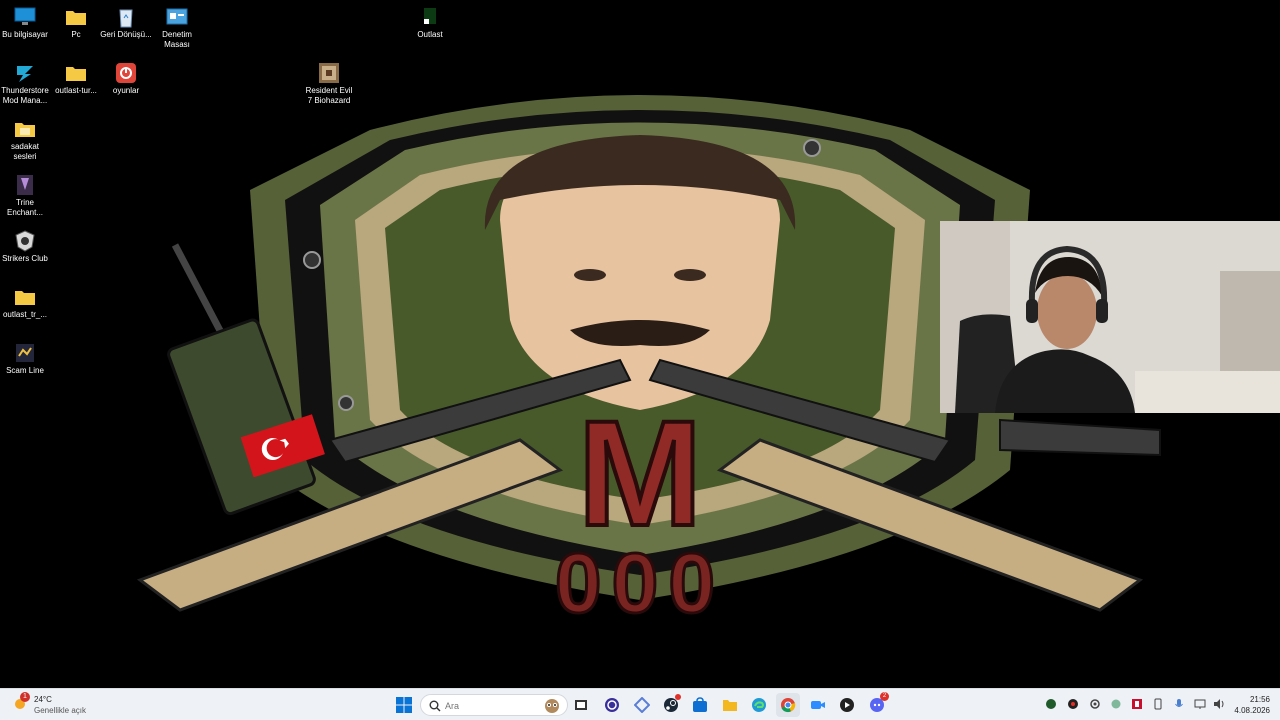 The height and width of the screenshot is (720, 1280). I want to click on edge-icon, so click(759, 705).